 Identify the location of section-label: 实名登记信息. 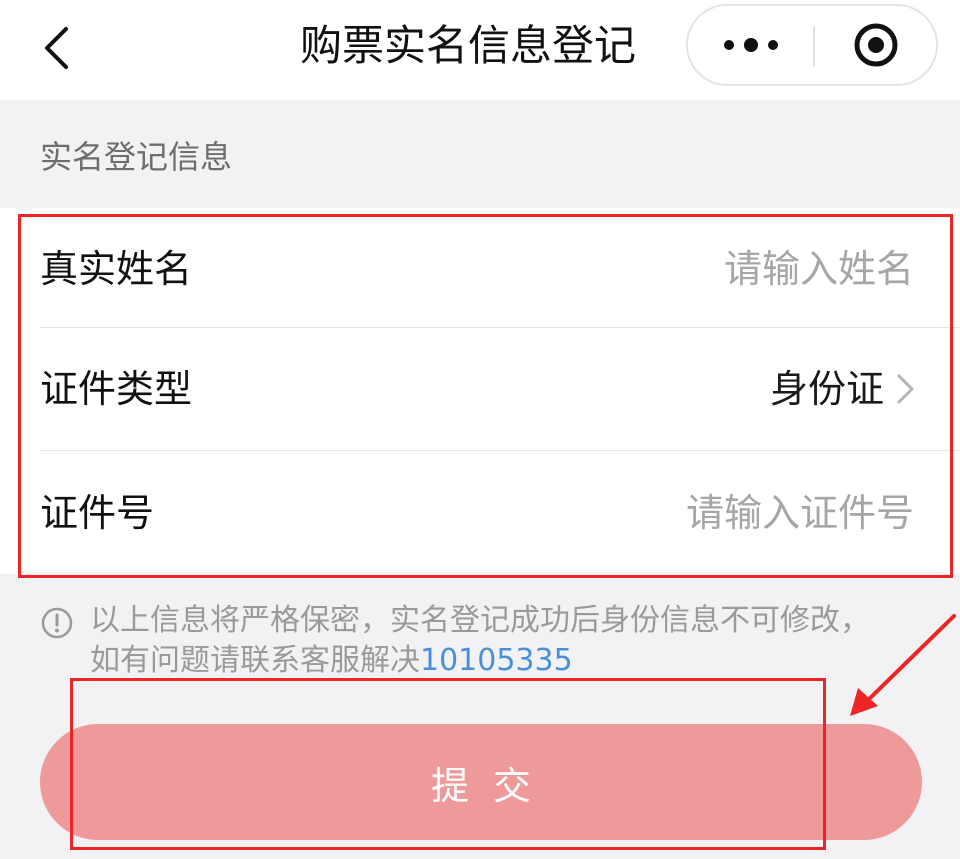
(136, 157).